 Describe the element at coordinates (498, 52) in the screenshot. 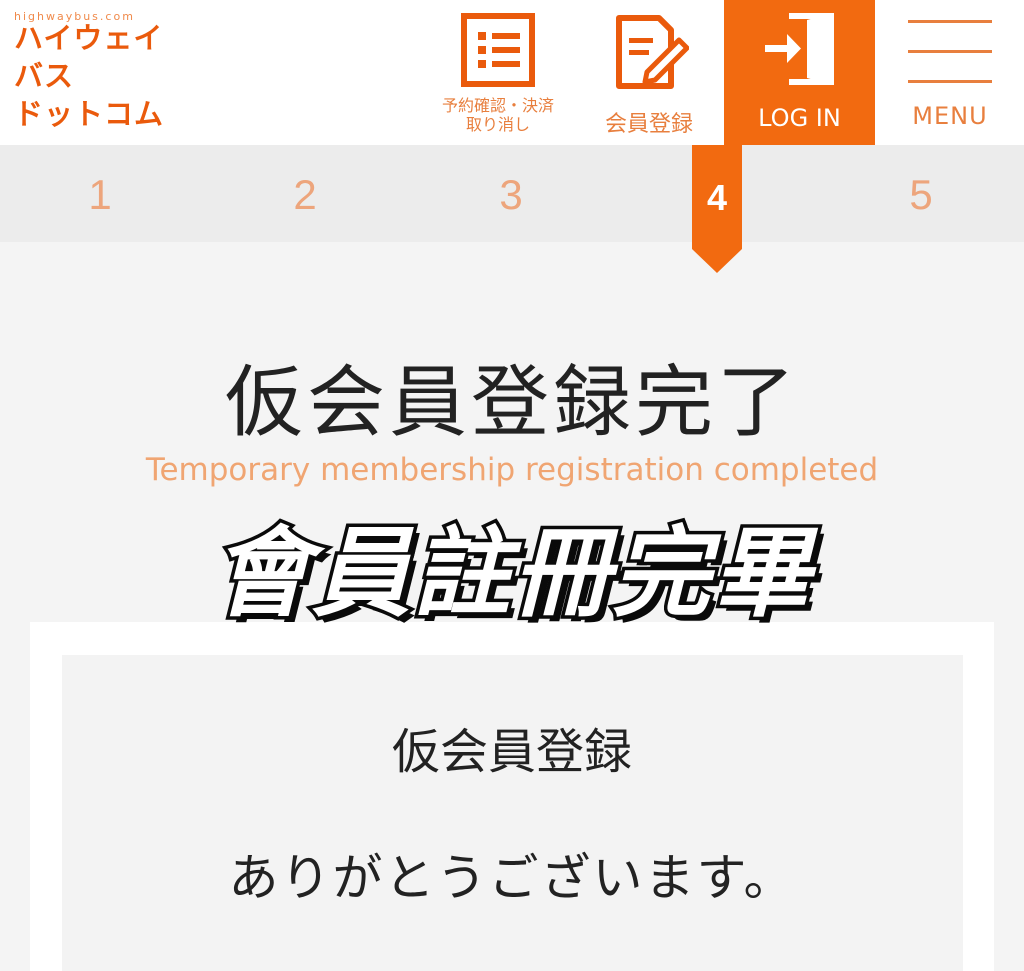

I see `list-icon` at that location.